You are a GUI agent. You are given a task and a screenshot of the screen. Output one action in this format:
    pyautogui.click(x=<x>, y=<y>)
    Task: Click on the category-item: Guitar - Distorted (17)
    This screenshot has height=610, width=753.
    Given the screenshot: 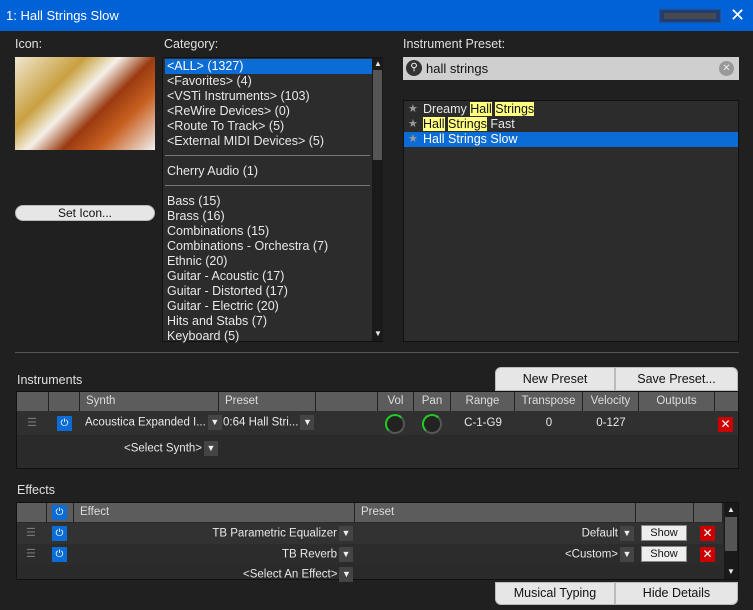 What is the action you would take?
    pyautogui.click(x=268, y=291)
    